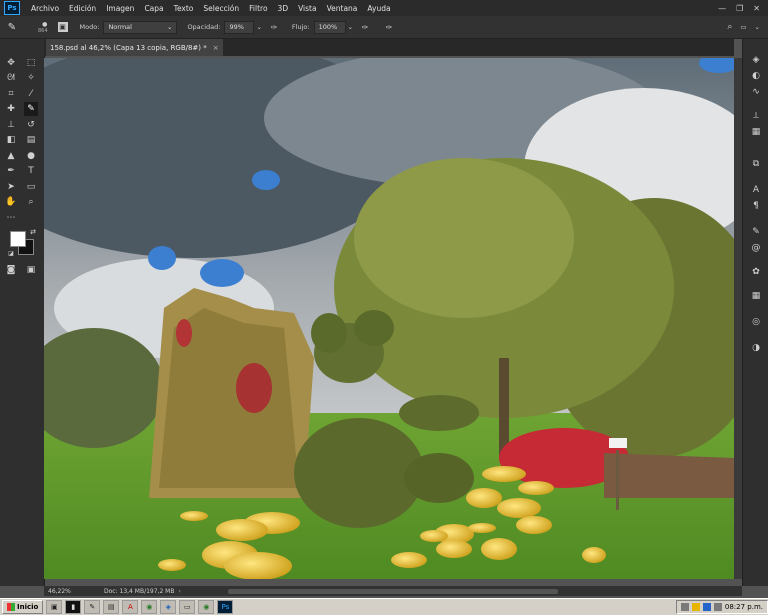 This screenshot has width=768, height=615. What do you see at coordinates (33, 232) in the screenshot?
I see `swap-colors-icon: ⇄` at bounding box center [33, 232].